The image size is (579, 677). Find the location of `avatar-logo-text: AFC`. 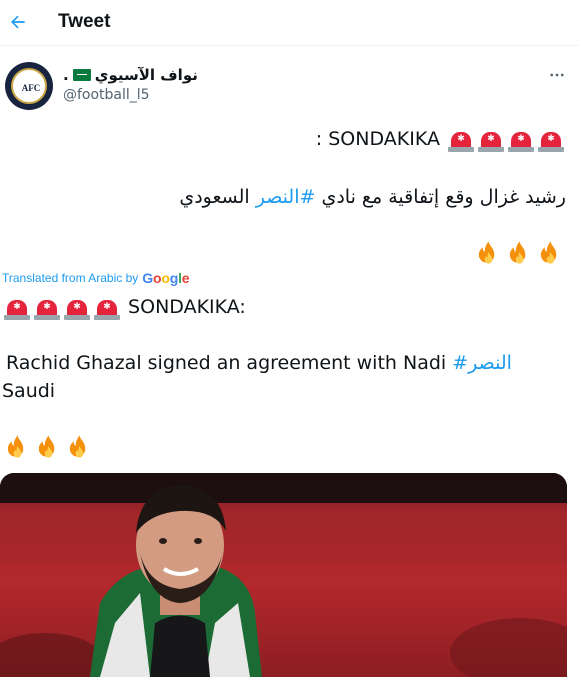

avatar-logo-text: AFC is located at coordinates (31, 88).